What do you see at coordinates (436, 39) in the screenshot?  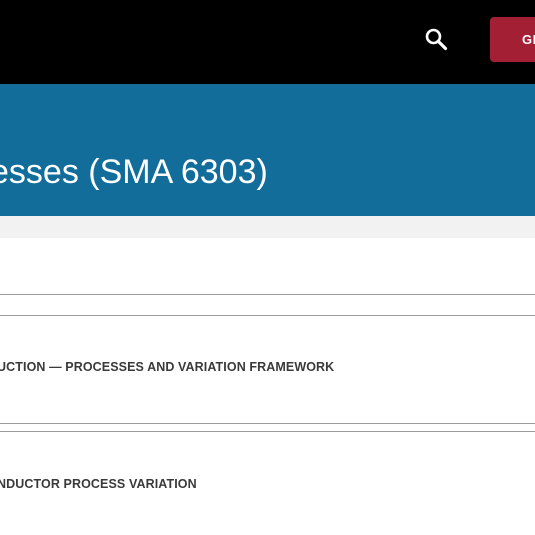 I see `search-icon` at bounding box center [436, 39].